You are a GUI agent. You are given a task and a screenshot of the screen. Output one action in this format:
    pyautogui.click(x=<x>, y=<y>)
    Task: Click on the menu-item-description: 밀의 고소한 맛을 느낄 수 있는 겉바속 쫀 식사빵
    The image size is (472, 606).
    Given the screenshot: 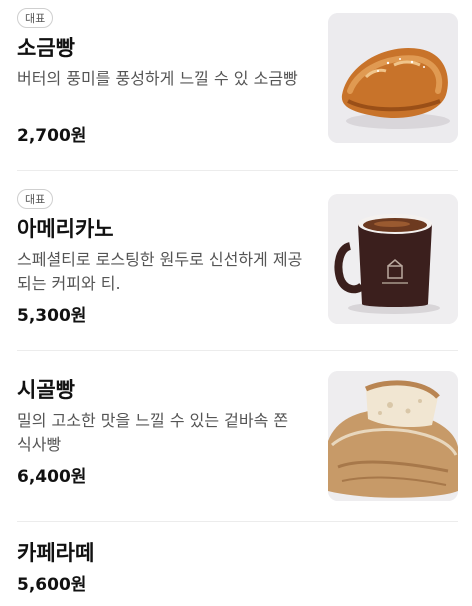 What is the action you would take?
    pyautogui.click(x=153, y=432)
    